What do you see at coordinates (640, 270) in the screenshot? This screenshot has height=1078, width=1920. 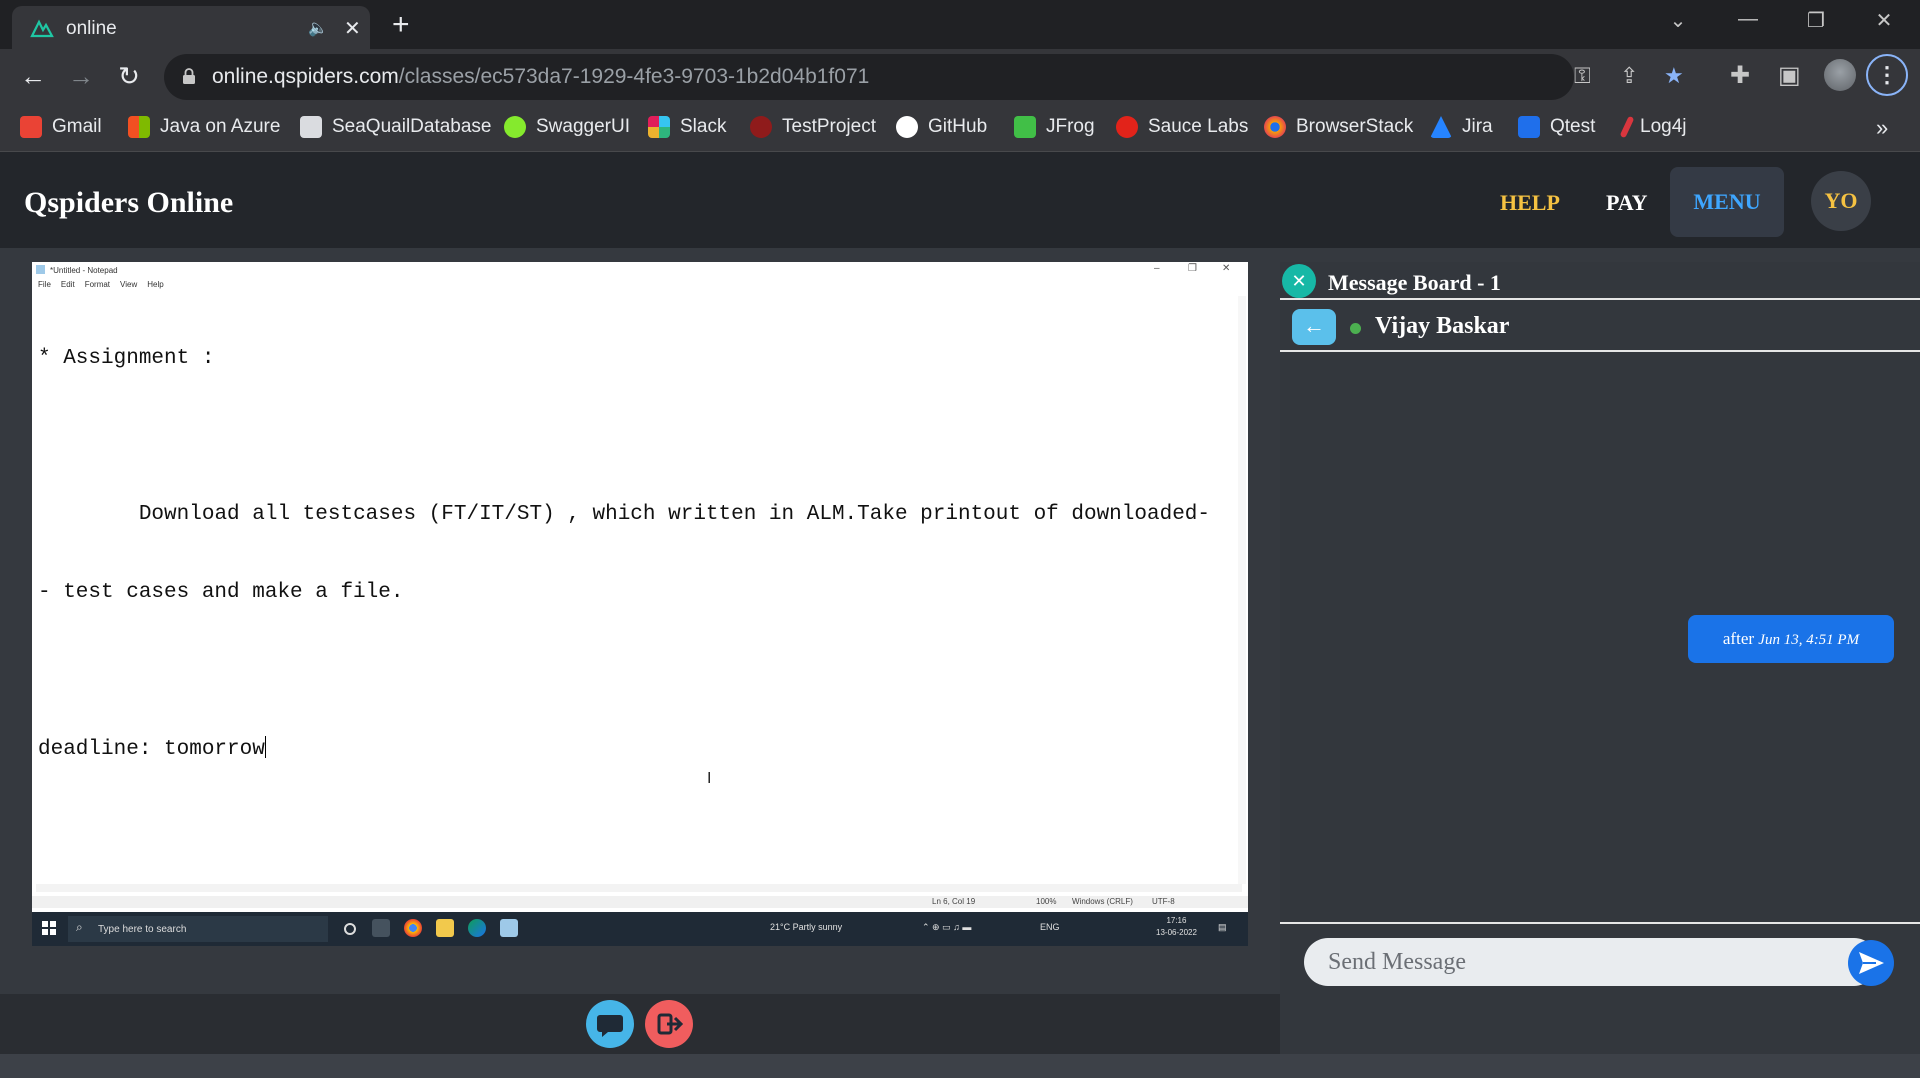 I see `notepad-titlebar: *Untitled - Notepad – ❐ ✕` at bounding box center [640, 270].